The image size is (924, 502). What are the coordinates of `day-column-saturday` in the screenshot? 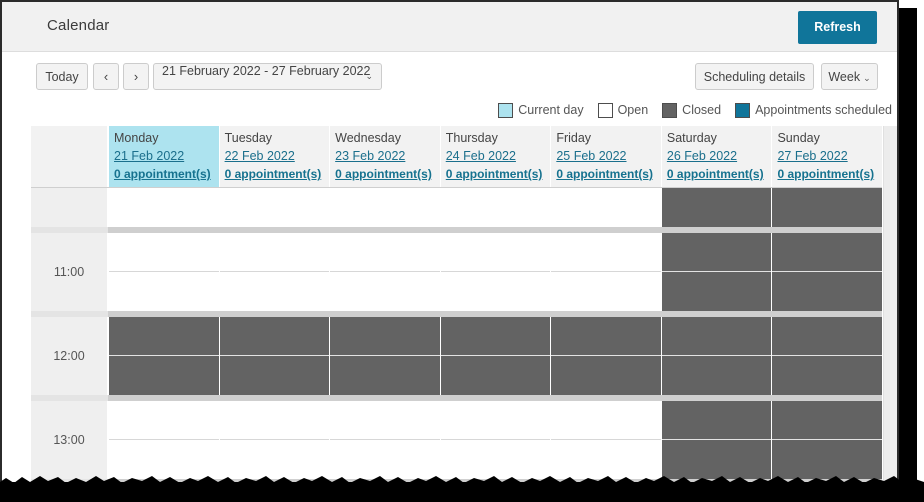 It's located at (716, 207).